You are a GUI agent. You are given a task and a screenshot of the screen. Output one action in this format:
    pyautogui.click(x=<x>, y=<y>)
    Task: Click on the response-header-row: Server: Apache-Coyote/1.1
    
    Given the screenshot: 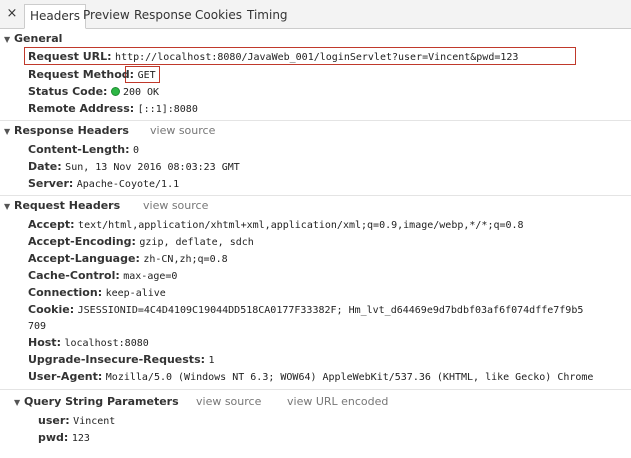 What is the action you would take?
    pyautogui.click(x=103, y=183)
    